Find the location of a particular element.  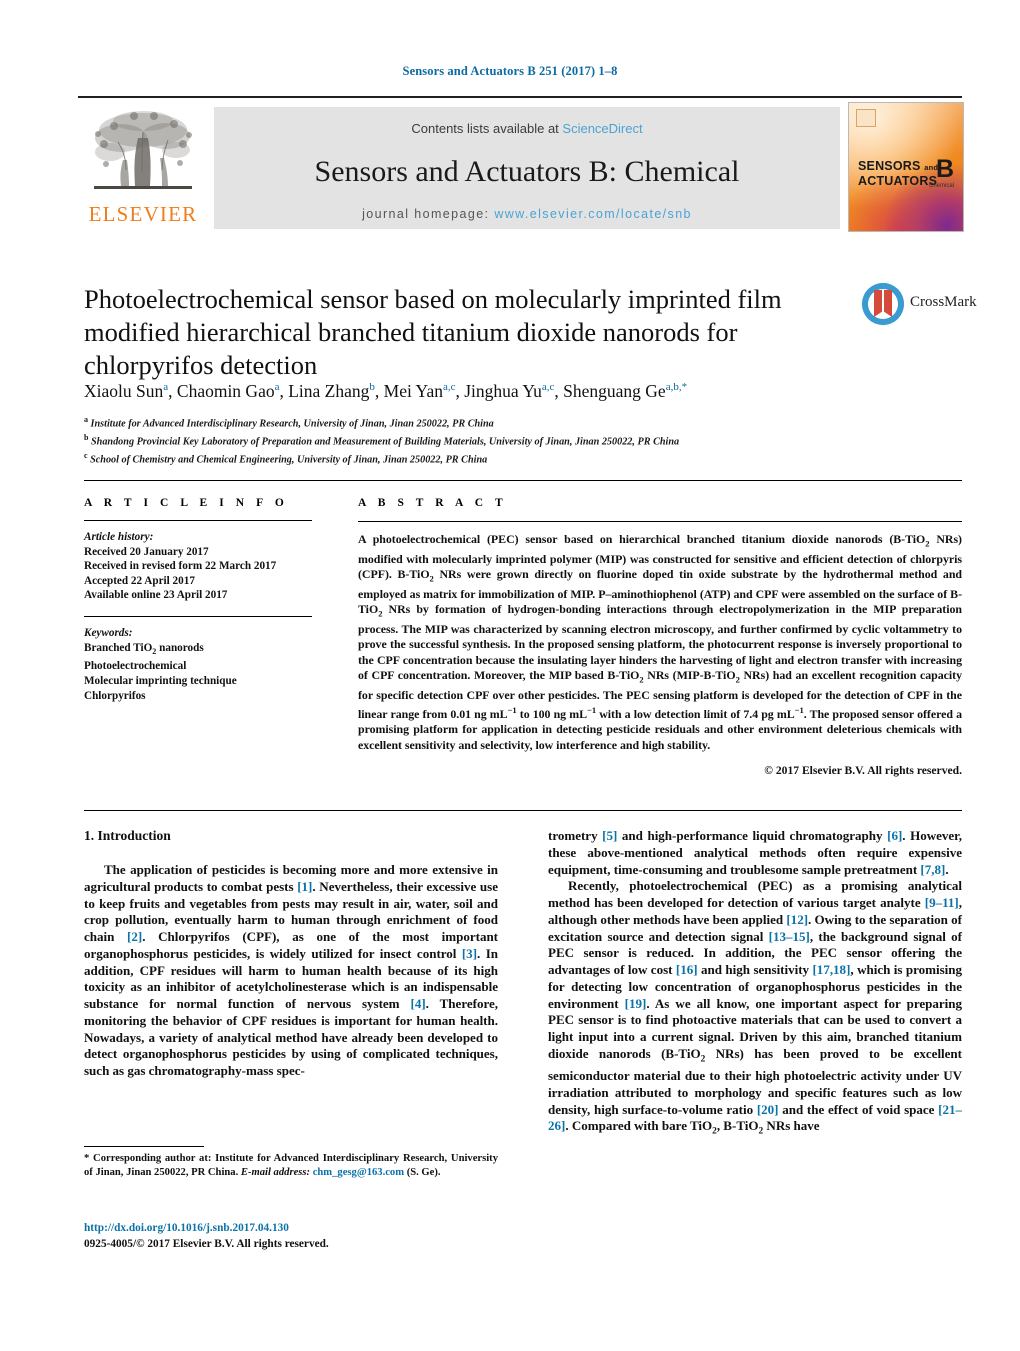

affiliation-b-marker: b is located at coordinates (86, 437).